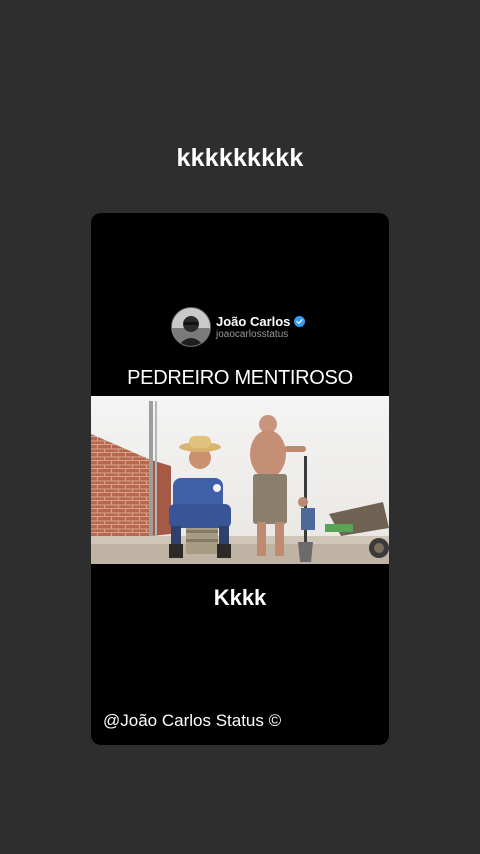 The width and height of the screenshot is (480, 854). What do you see at coordinates (240, 597) in the screenshot?
I see `post-subcaption: Kkkk` at bounding box center [240, 597].